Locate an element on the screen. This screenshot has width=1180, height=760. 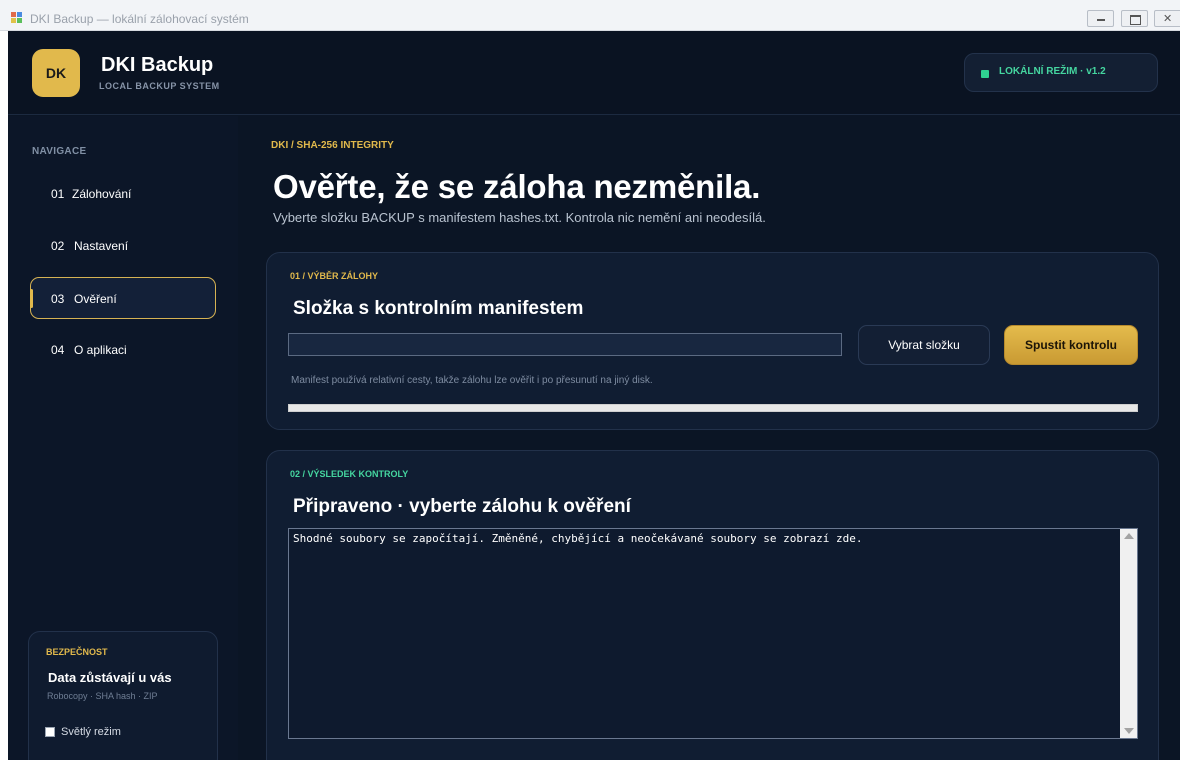
choose-folder-button: Vybrat složku is located at coordinates (924, 345).